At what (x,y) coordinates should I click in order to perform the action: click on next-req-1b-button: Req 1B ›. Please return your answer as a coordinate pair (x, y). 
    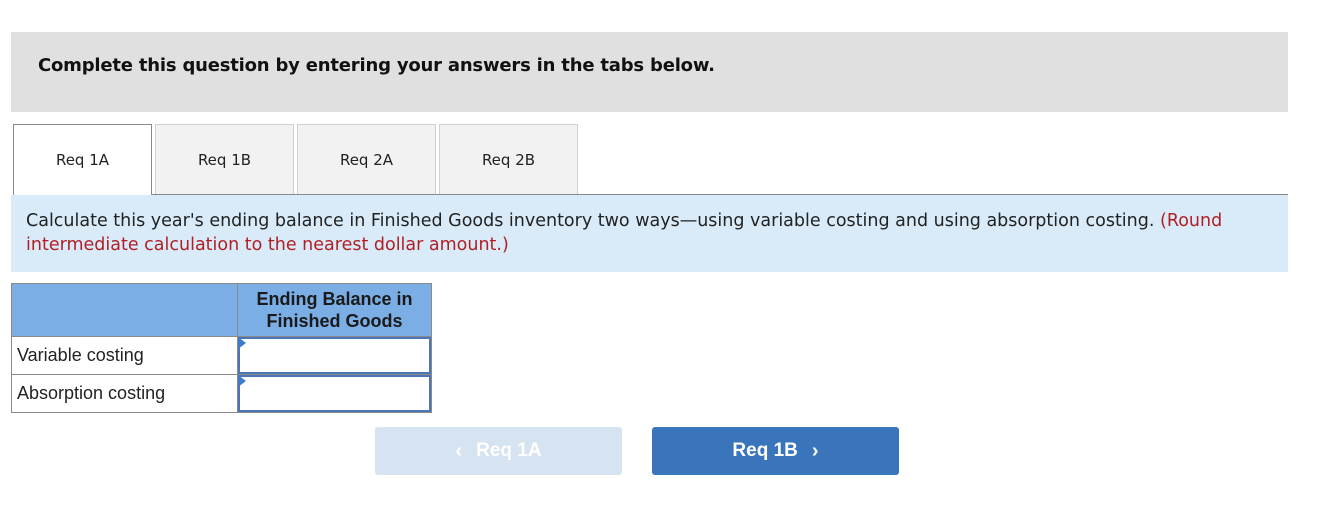
    Looking at the image, I should click on (775, 451).